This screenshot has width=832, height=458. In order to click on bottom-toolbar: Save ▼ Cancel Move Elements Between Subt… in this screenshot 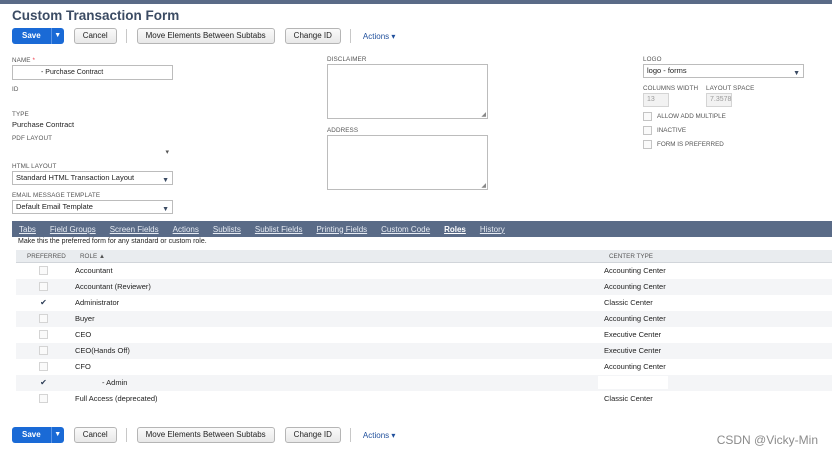, I will do `click(203, 435)`.